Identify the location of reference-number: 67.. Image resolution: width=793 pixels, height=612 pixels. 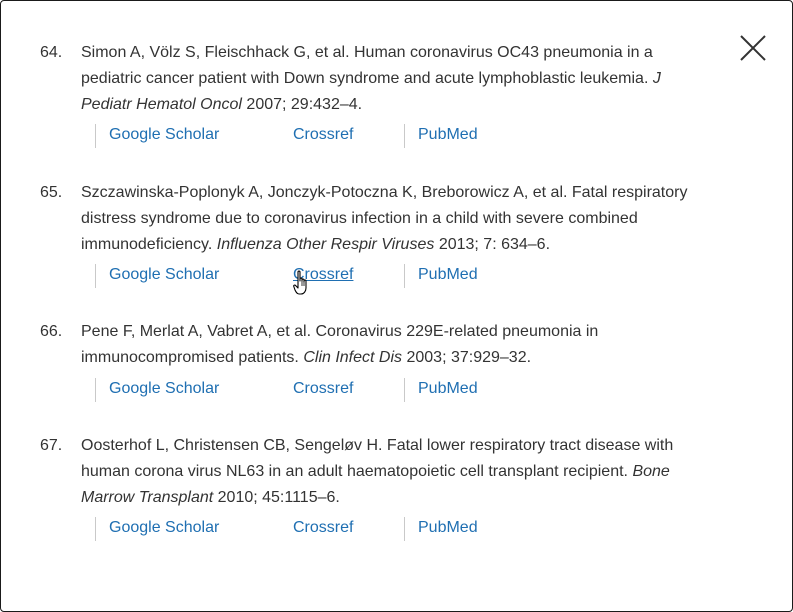
(51, 445).